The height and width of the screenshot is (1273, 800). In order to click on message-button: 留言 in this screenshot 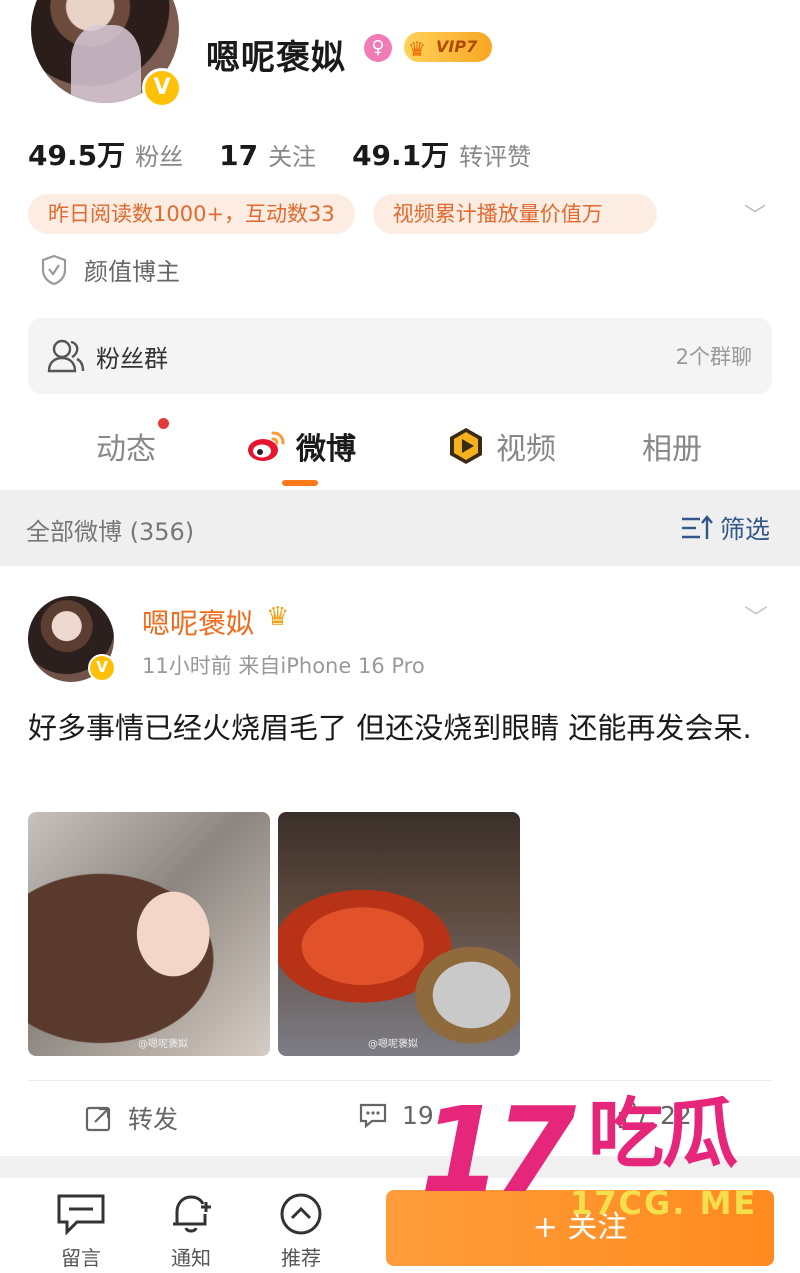, I will do `click(81, 1231)`.